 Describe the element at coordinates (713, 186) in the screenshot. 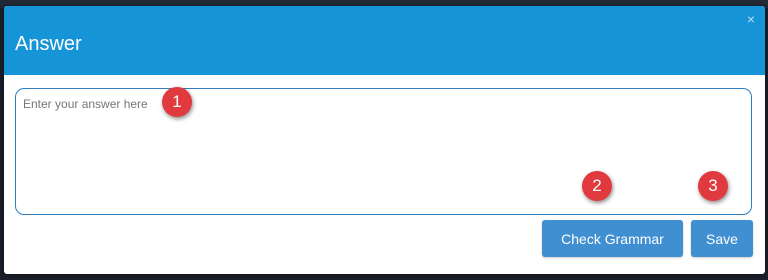

I see `annotation-marker-3: 3` at that location.